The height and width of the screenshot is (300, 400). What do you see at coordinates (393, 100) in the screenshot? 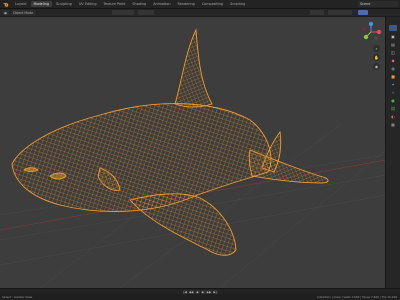
I see `physics-icon: ●` at bounding box center [393, 100].